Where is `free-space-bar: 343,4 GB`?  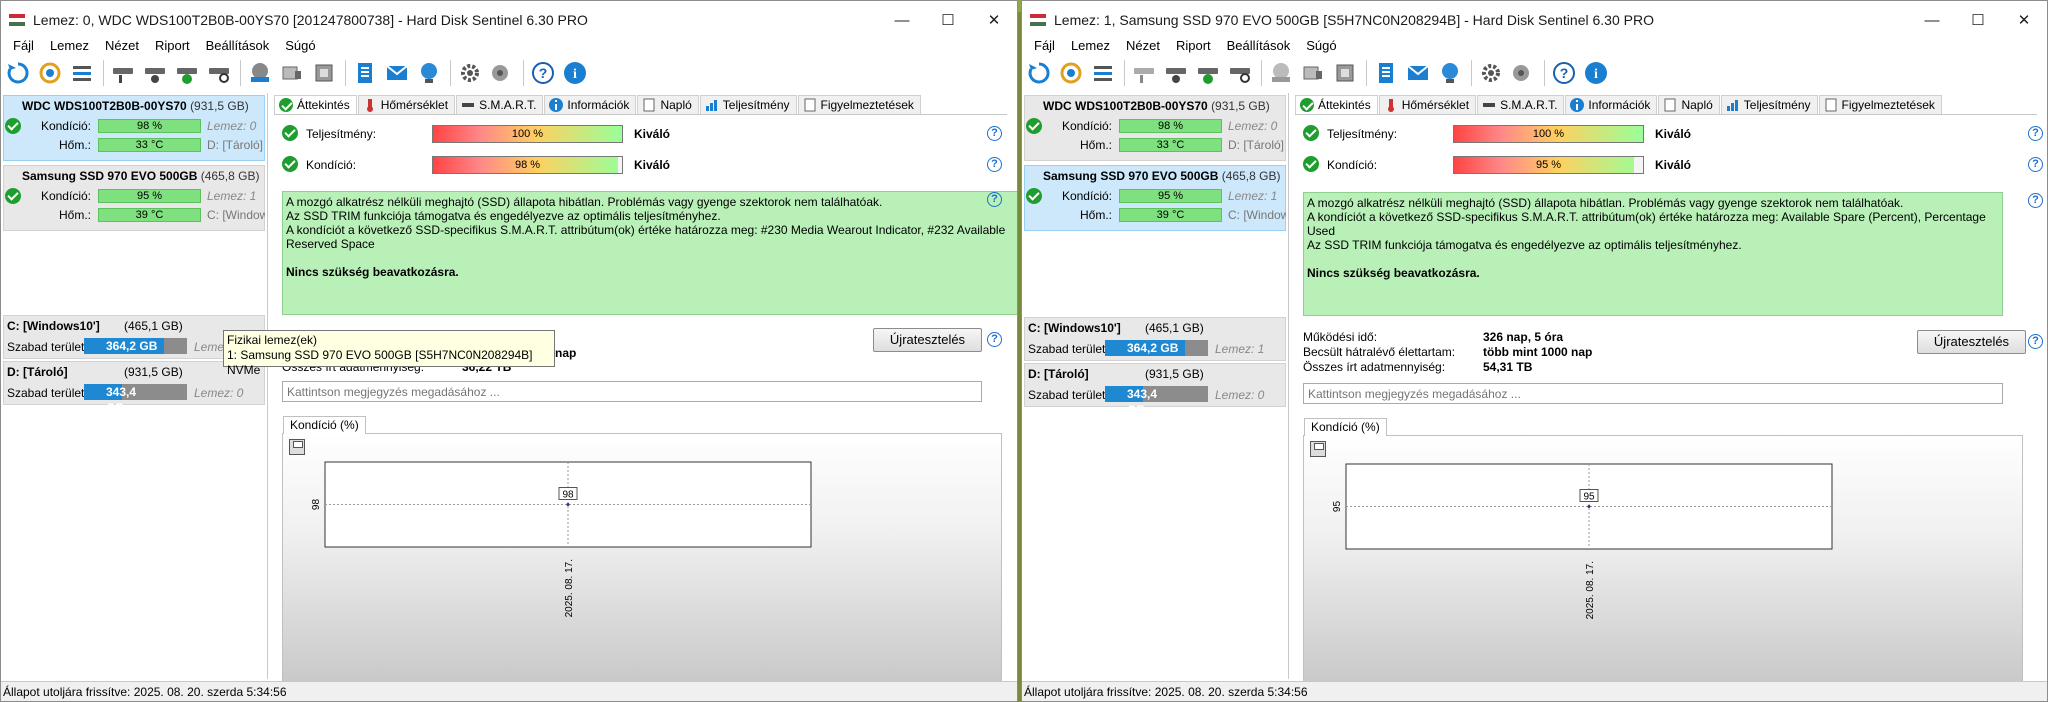
free-space-bar: 343,4 GB is located at coordinates (135, 399).